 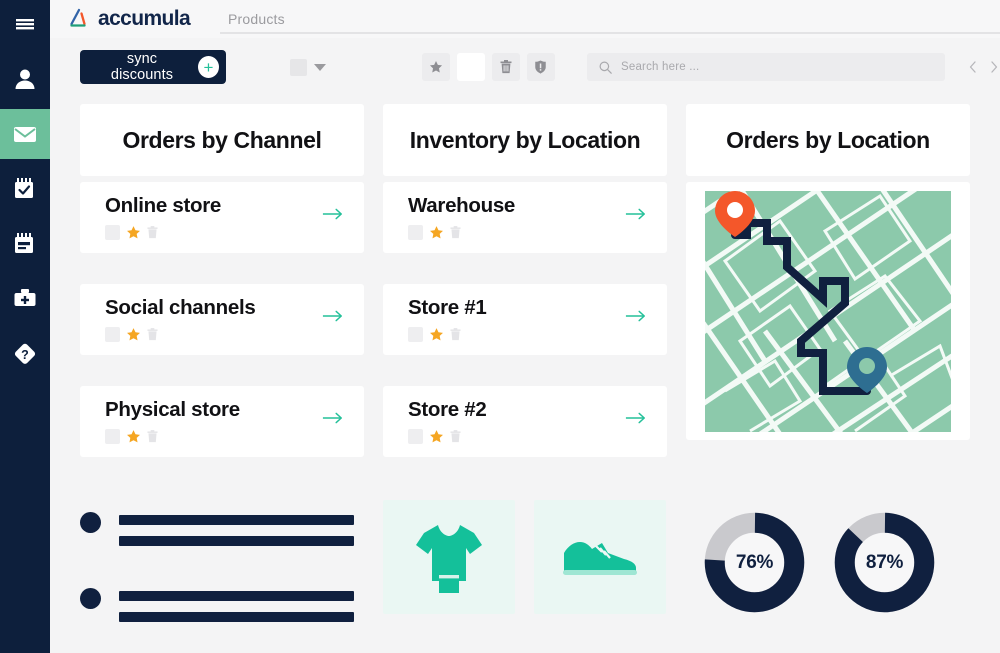 I want to click on column-header: Orders by Channel, so click(x=222, y=140).